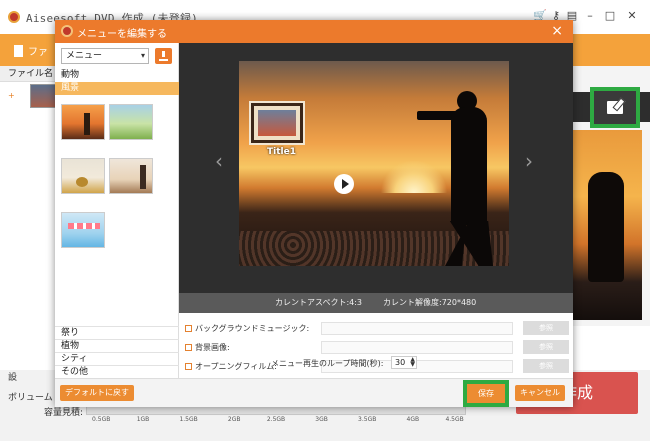  Describe the element at coordinates (252, 328) in the screenshot. I see `background-music-label: バックグラウンドミュージック:` at that location.